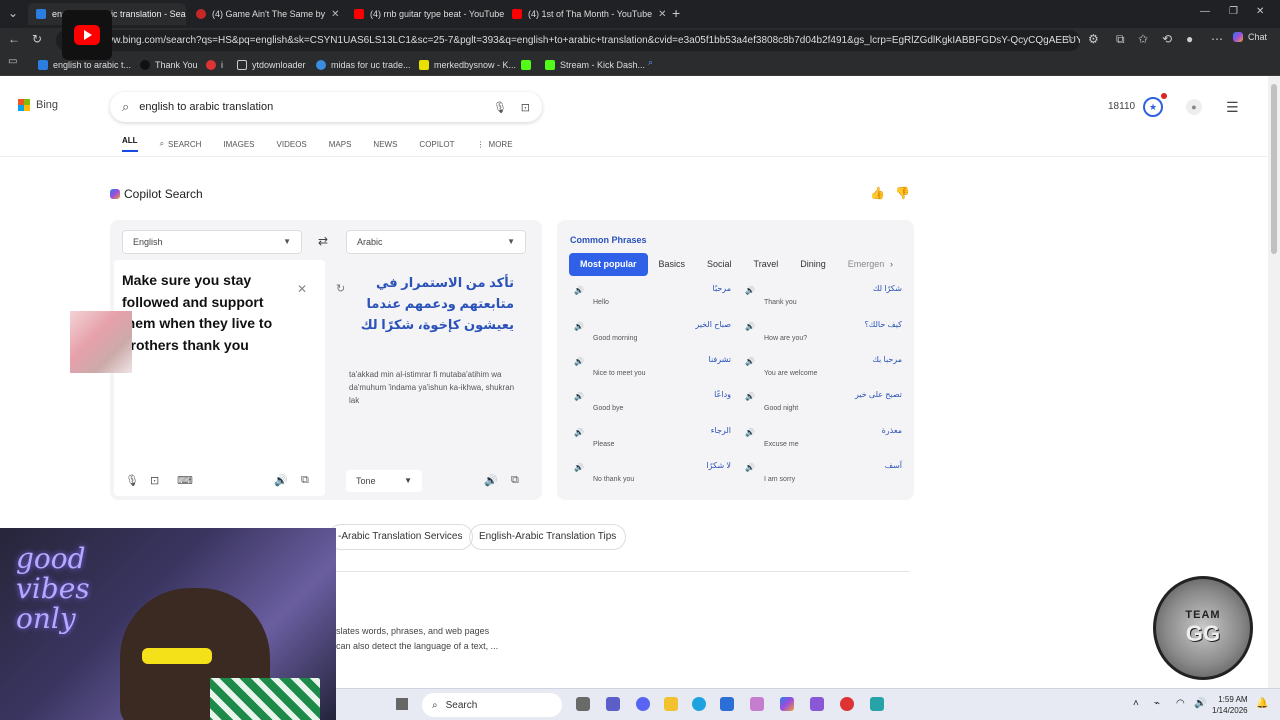 The width and height of the screenshot is (1280, 720). I want to click on edge-icon, so click(699, 704).